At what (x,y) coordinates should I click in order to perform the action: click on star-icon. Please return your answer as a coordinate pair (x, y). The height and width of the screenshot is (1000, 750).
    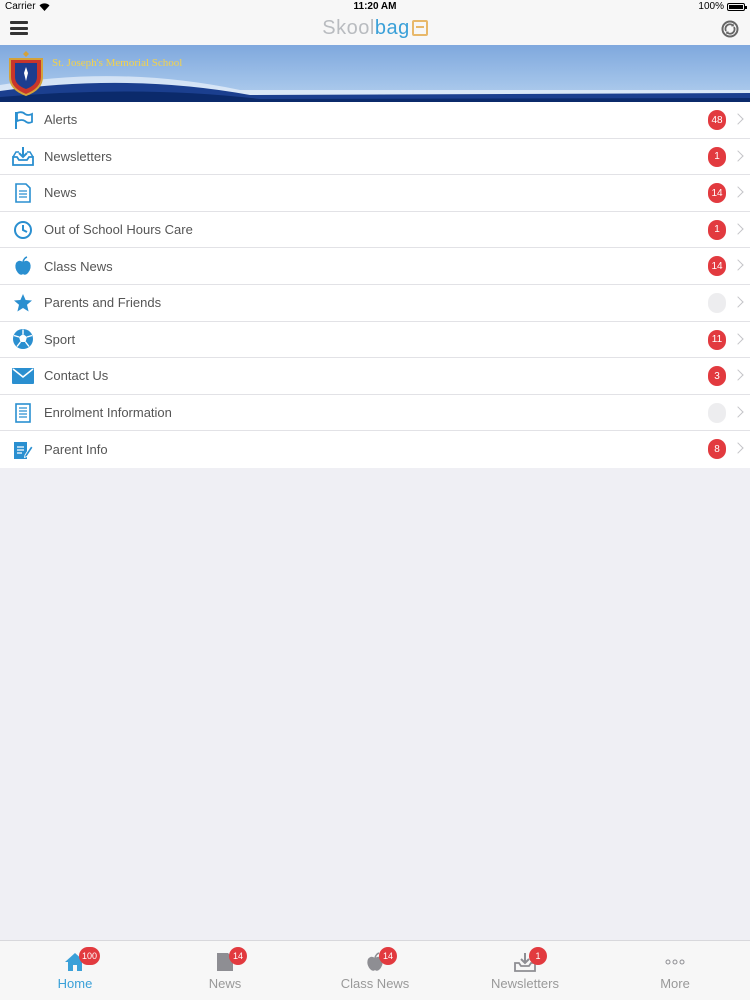
    Looking at the image, I should click on (23, 303).